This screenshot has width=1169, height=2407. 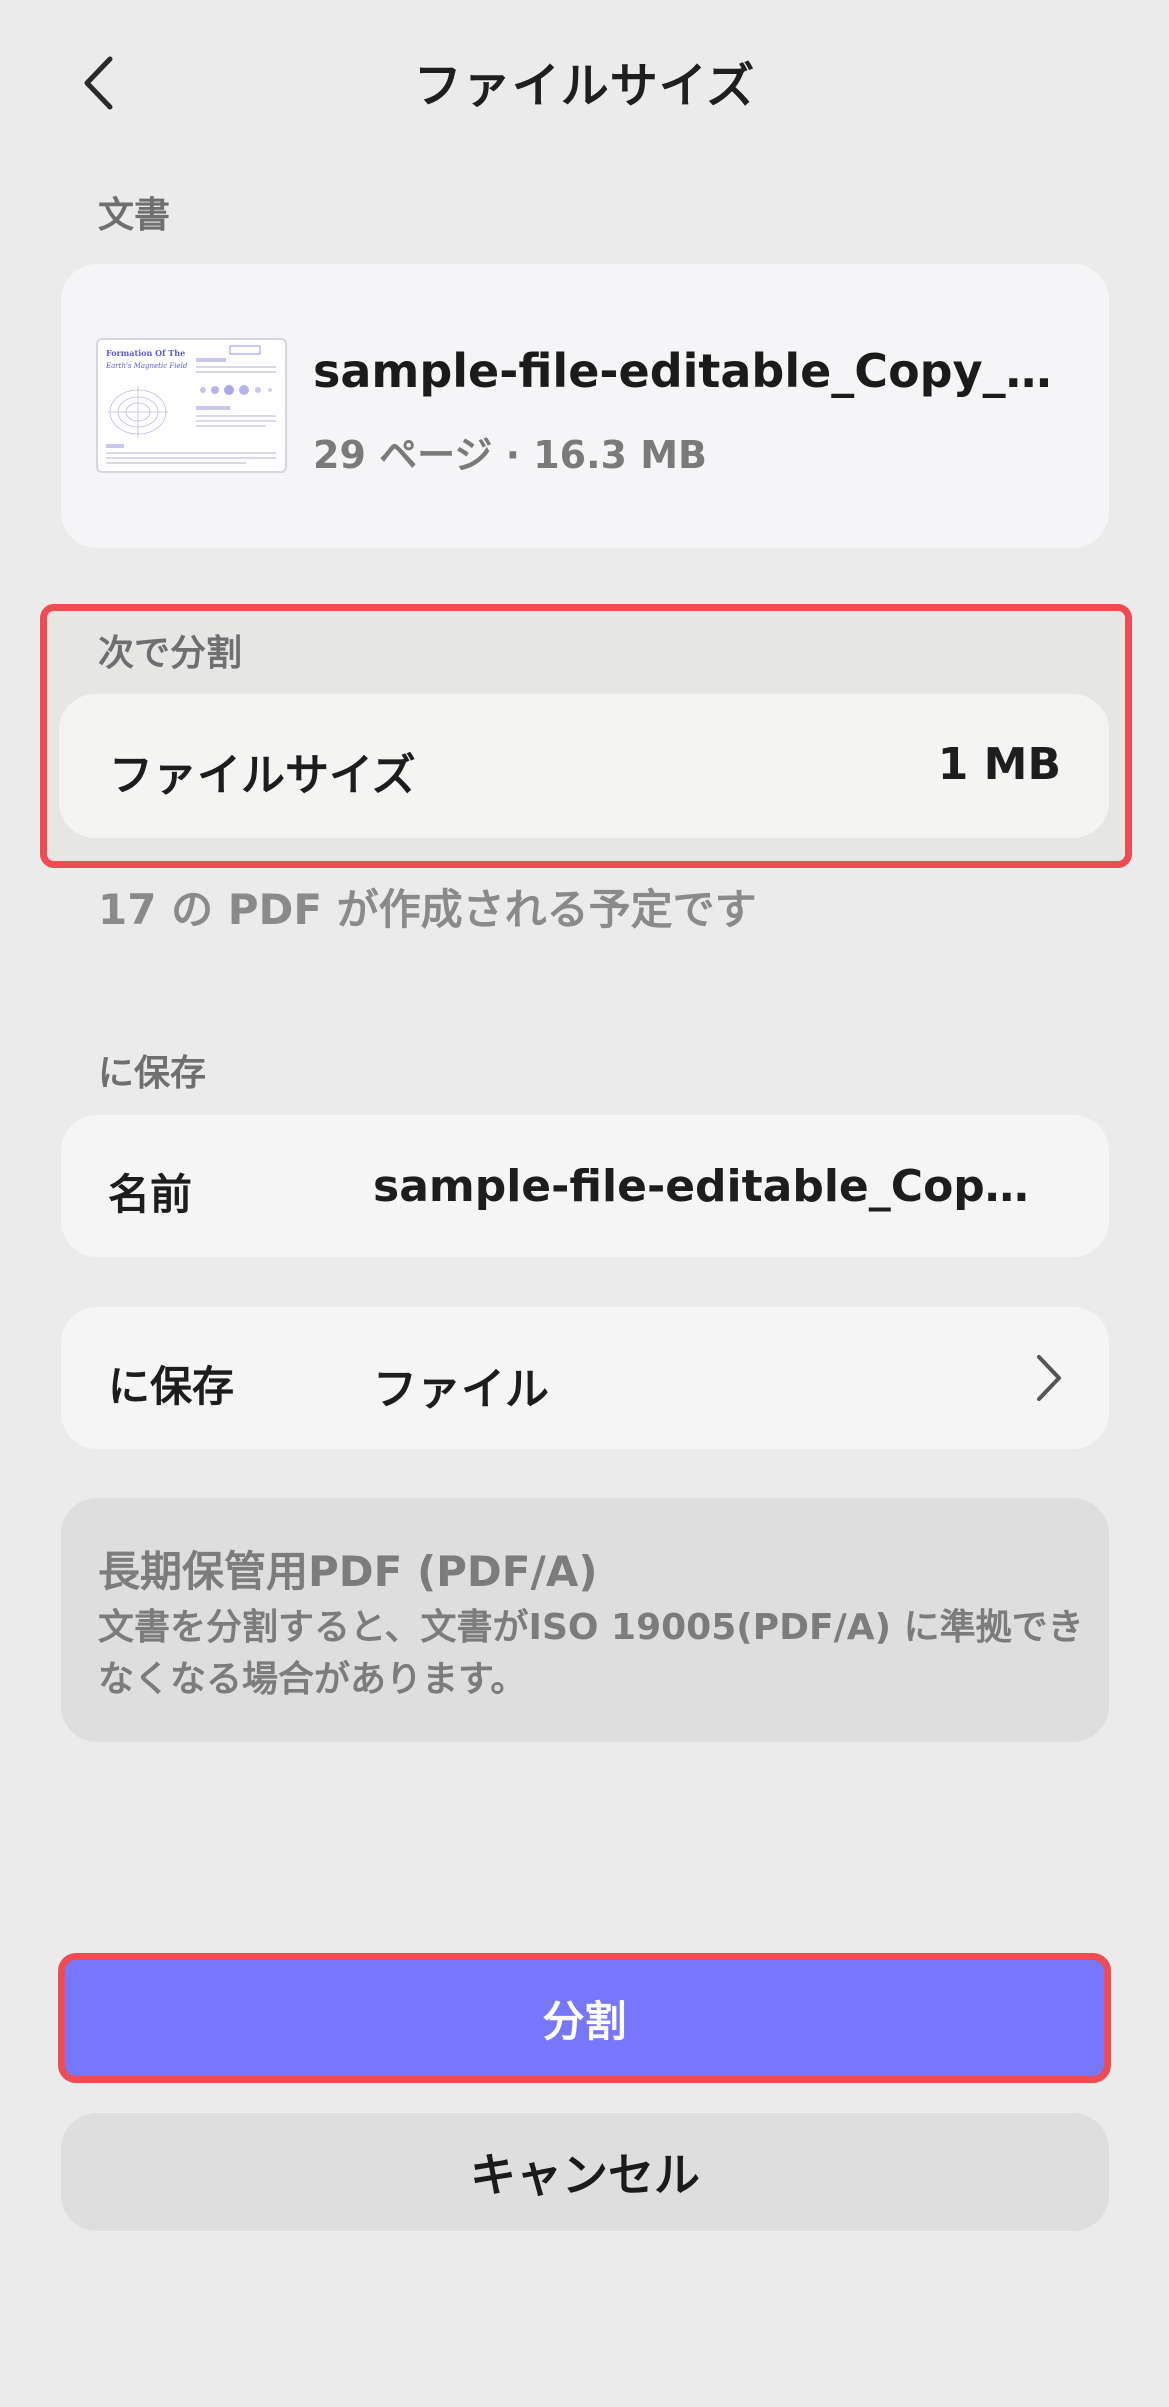 What do you see at coordinates (427, 909) in the screenshot?
I see `pdf-count-note: 17 の PDF が作成される予定です` at bounding box center [427, 909].